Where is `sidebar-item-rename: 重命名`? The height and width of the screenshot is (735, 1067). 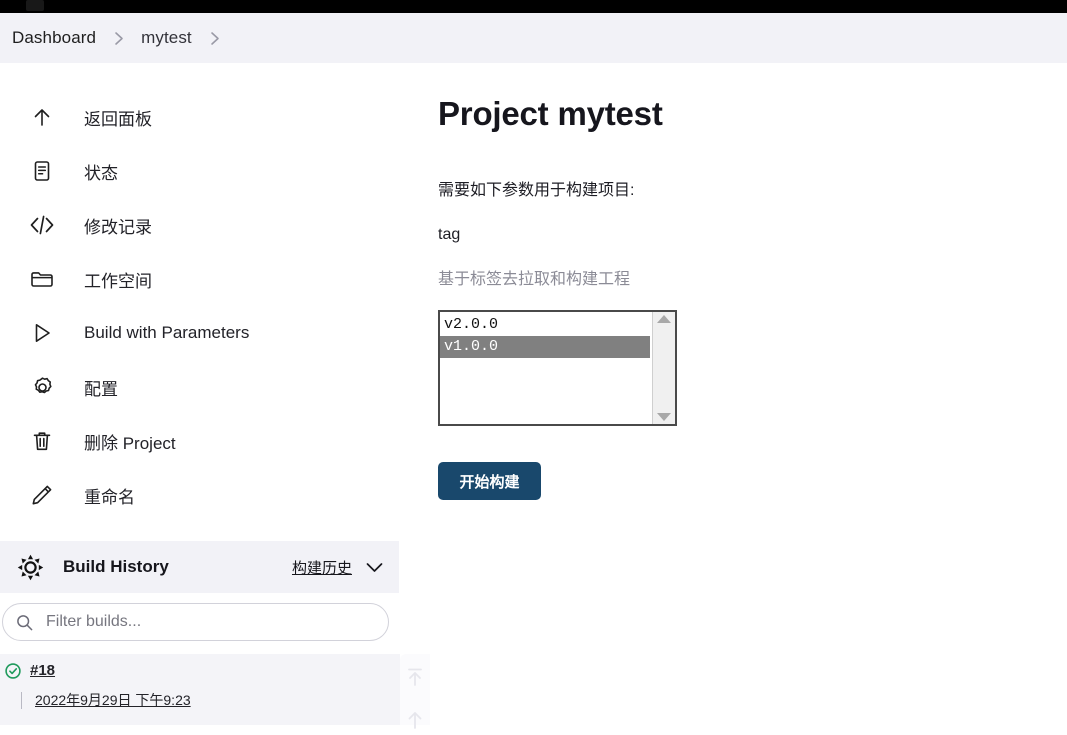
sidebar-item-rename: 重命名 is located at coordinates (200, 495).